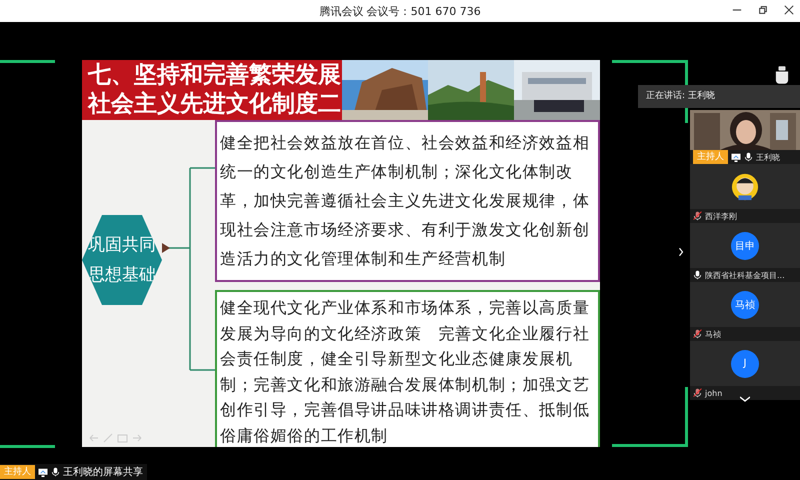 Image resolution: width=800 pixels, height=480 pixels. I want to click on chevron-down-icon, so click(745, 399).